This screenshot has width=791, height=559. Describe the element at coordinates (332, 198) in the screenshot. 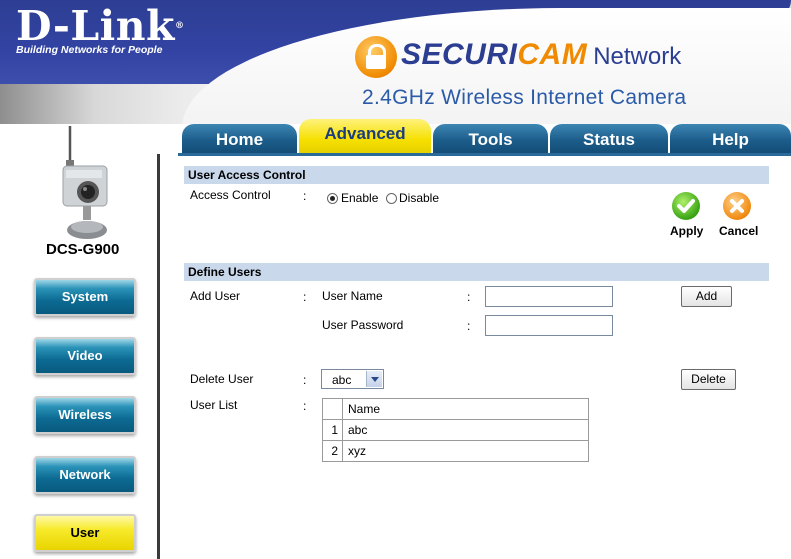

I see `enable-radio` at that location.